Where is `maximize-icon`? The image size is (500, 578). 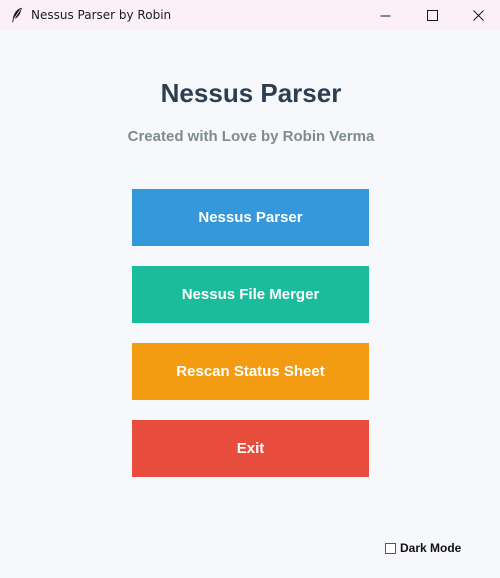 maximize-icon is located at coordinates (432, 15).